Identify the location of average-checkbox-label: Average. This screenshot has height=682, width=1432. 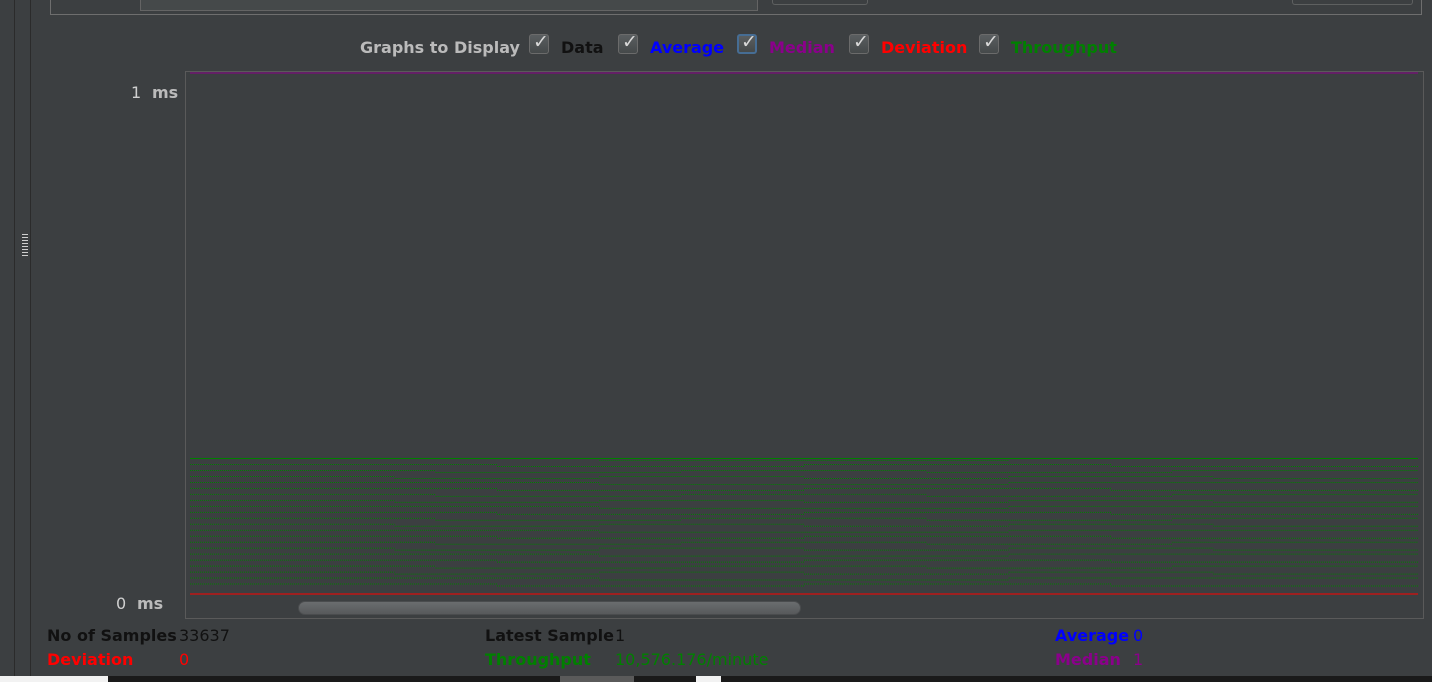
(687, 47).